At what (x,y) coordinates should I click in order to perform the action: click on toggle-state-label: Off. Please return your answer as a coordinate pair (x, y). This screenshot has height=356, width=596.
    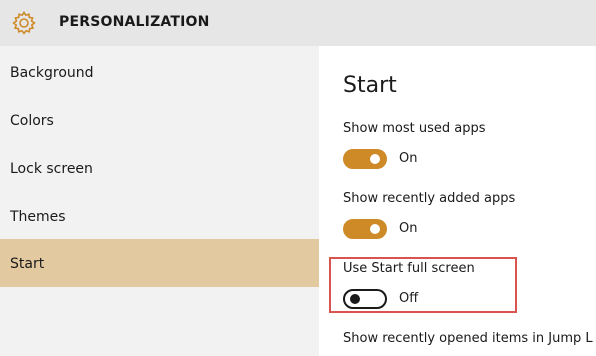
    Looking at the image, I should click on (409, 298).